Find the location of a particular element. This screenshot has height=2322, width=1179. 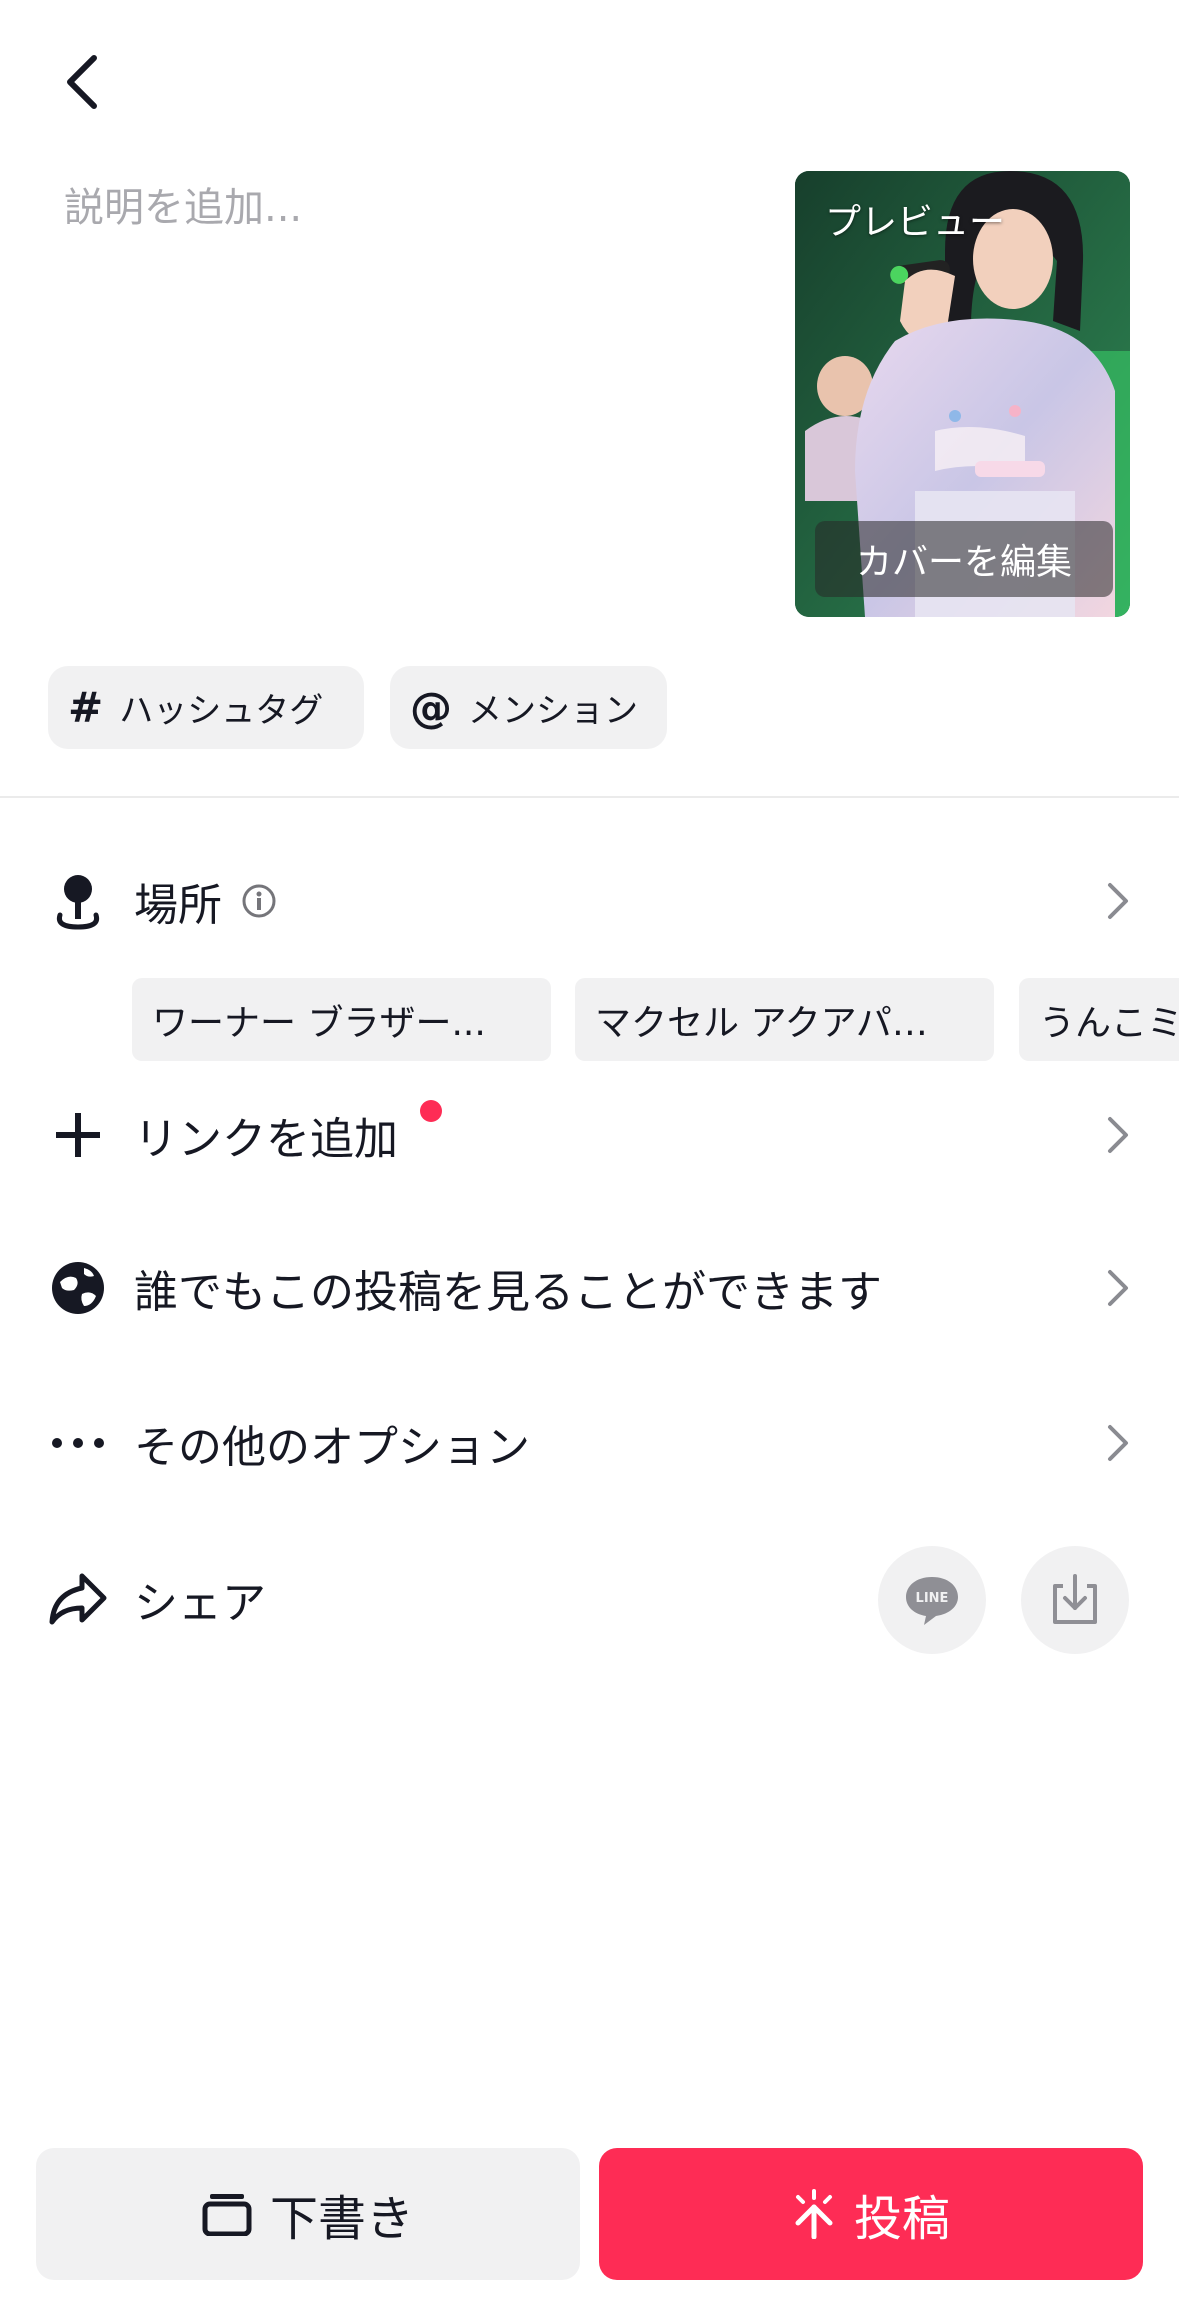

draft-button: 下書き is located at coordinates (308, 2214).